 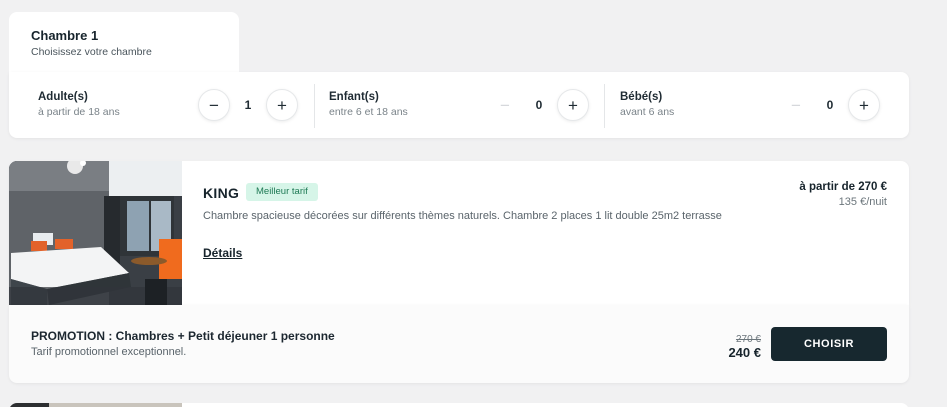 I want to click on children-decrement-button: −, so click(x=505, y=105).